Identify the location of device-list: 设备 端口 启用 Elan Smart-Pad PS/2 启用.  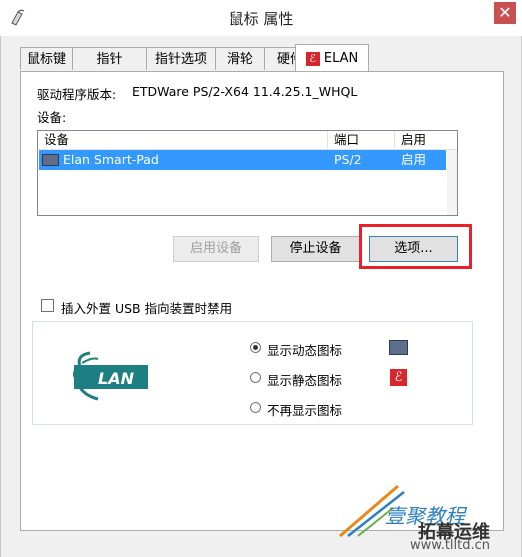
(247, 173).